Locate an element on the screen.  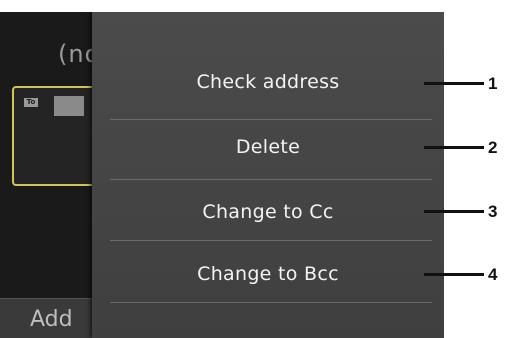
menu-item-label: Delete is located at coordinates (268, 147).